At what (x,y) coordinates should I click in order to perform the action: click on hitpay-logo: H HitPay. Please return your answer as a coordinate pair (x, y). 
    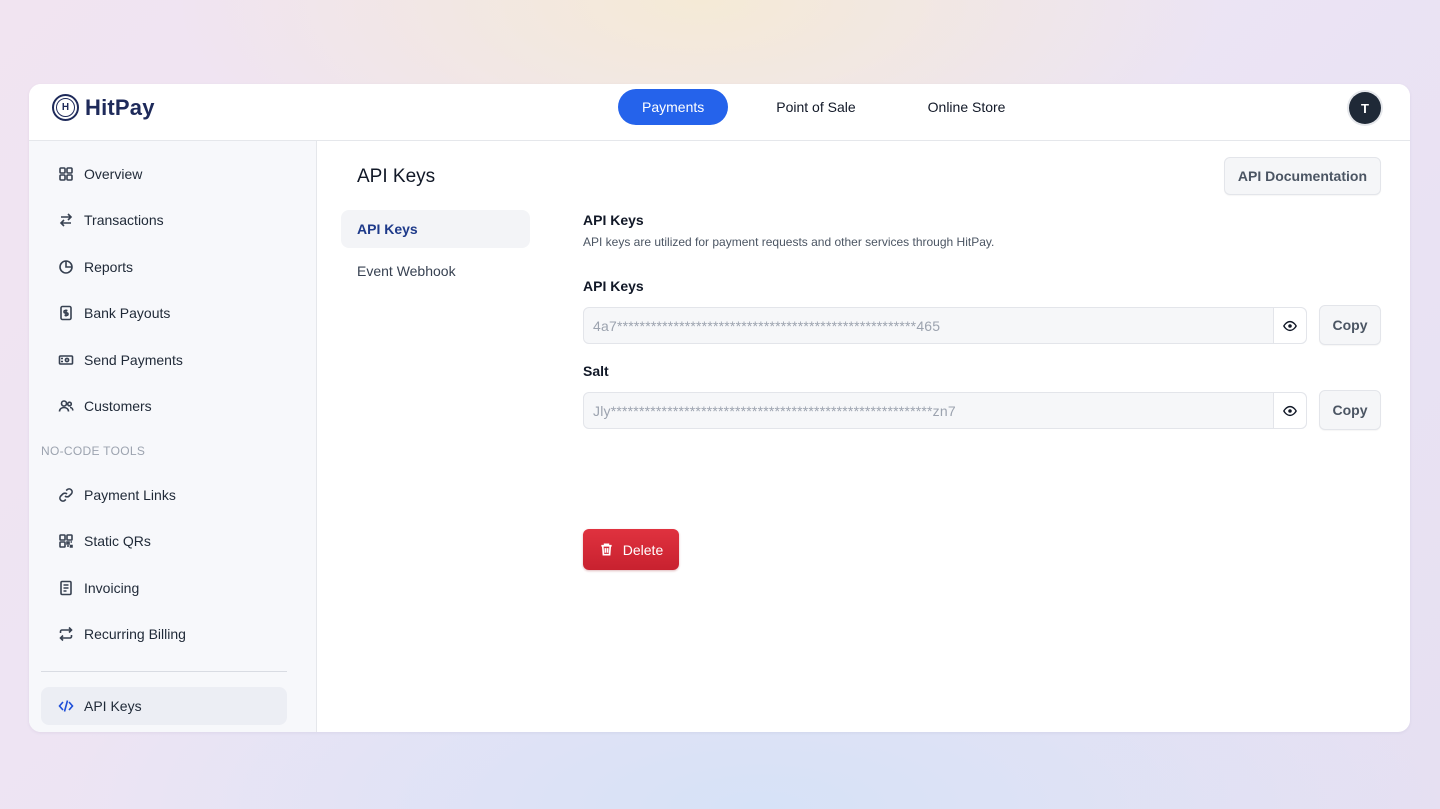
    Looking at the image, I should click on (103, 107).